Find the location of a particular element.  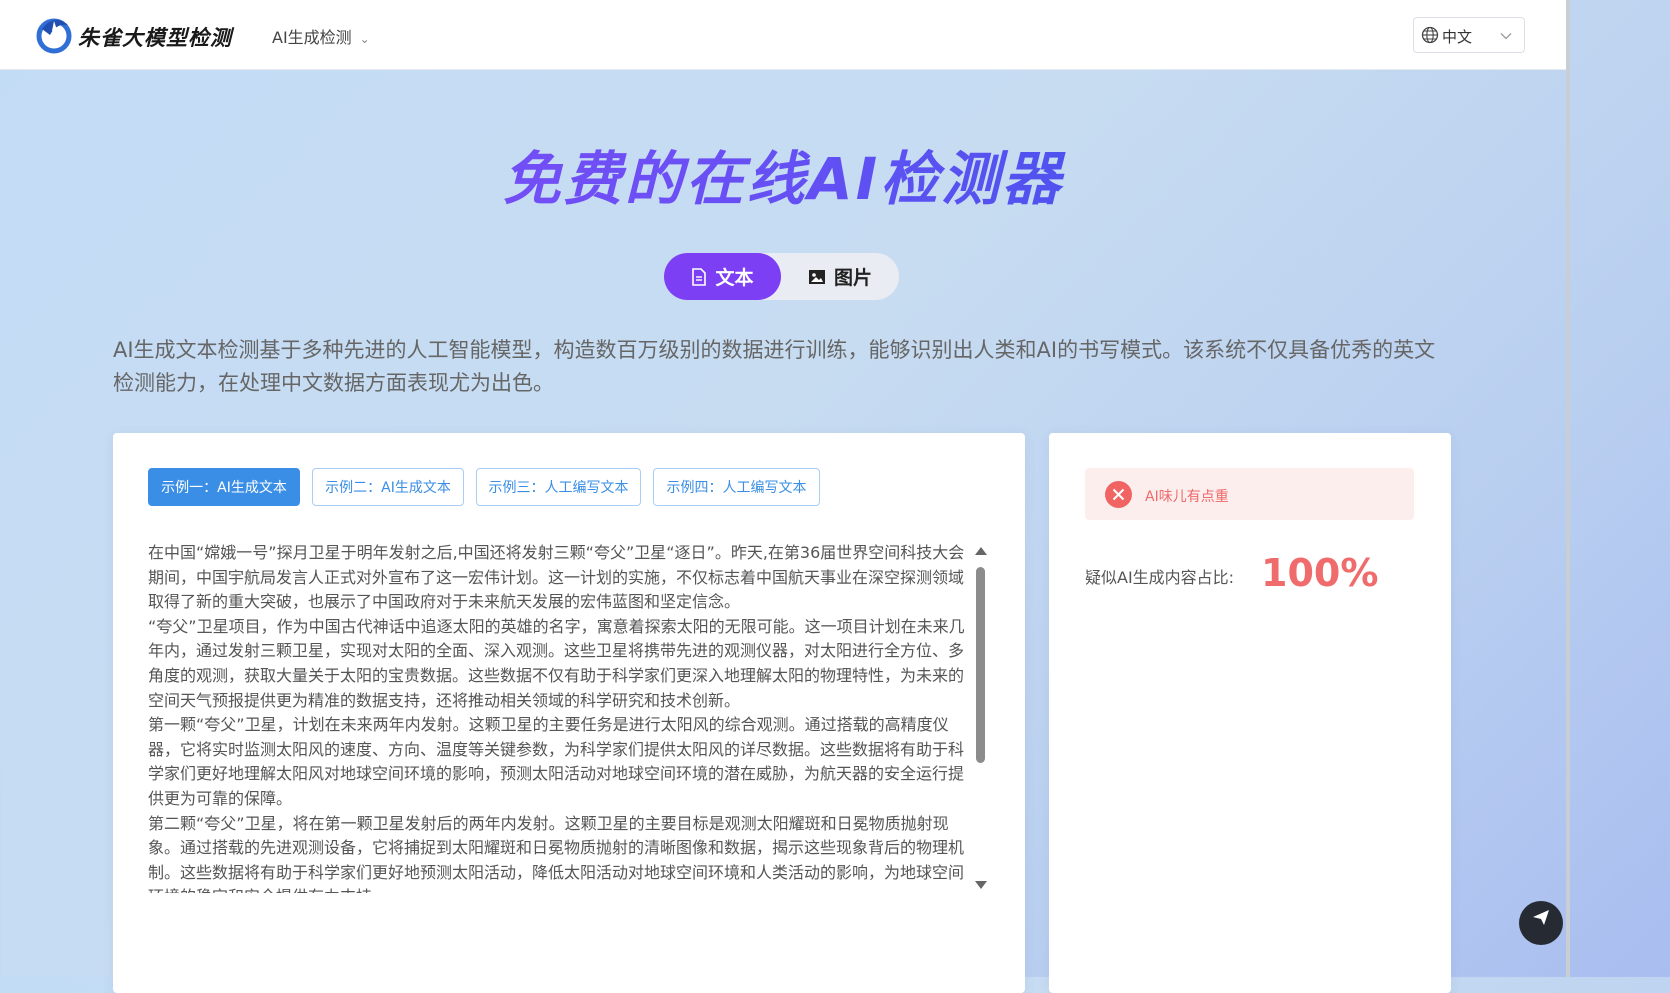

scroll-down-icon is located at coordinates (981, 885).